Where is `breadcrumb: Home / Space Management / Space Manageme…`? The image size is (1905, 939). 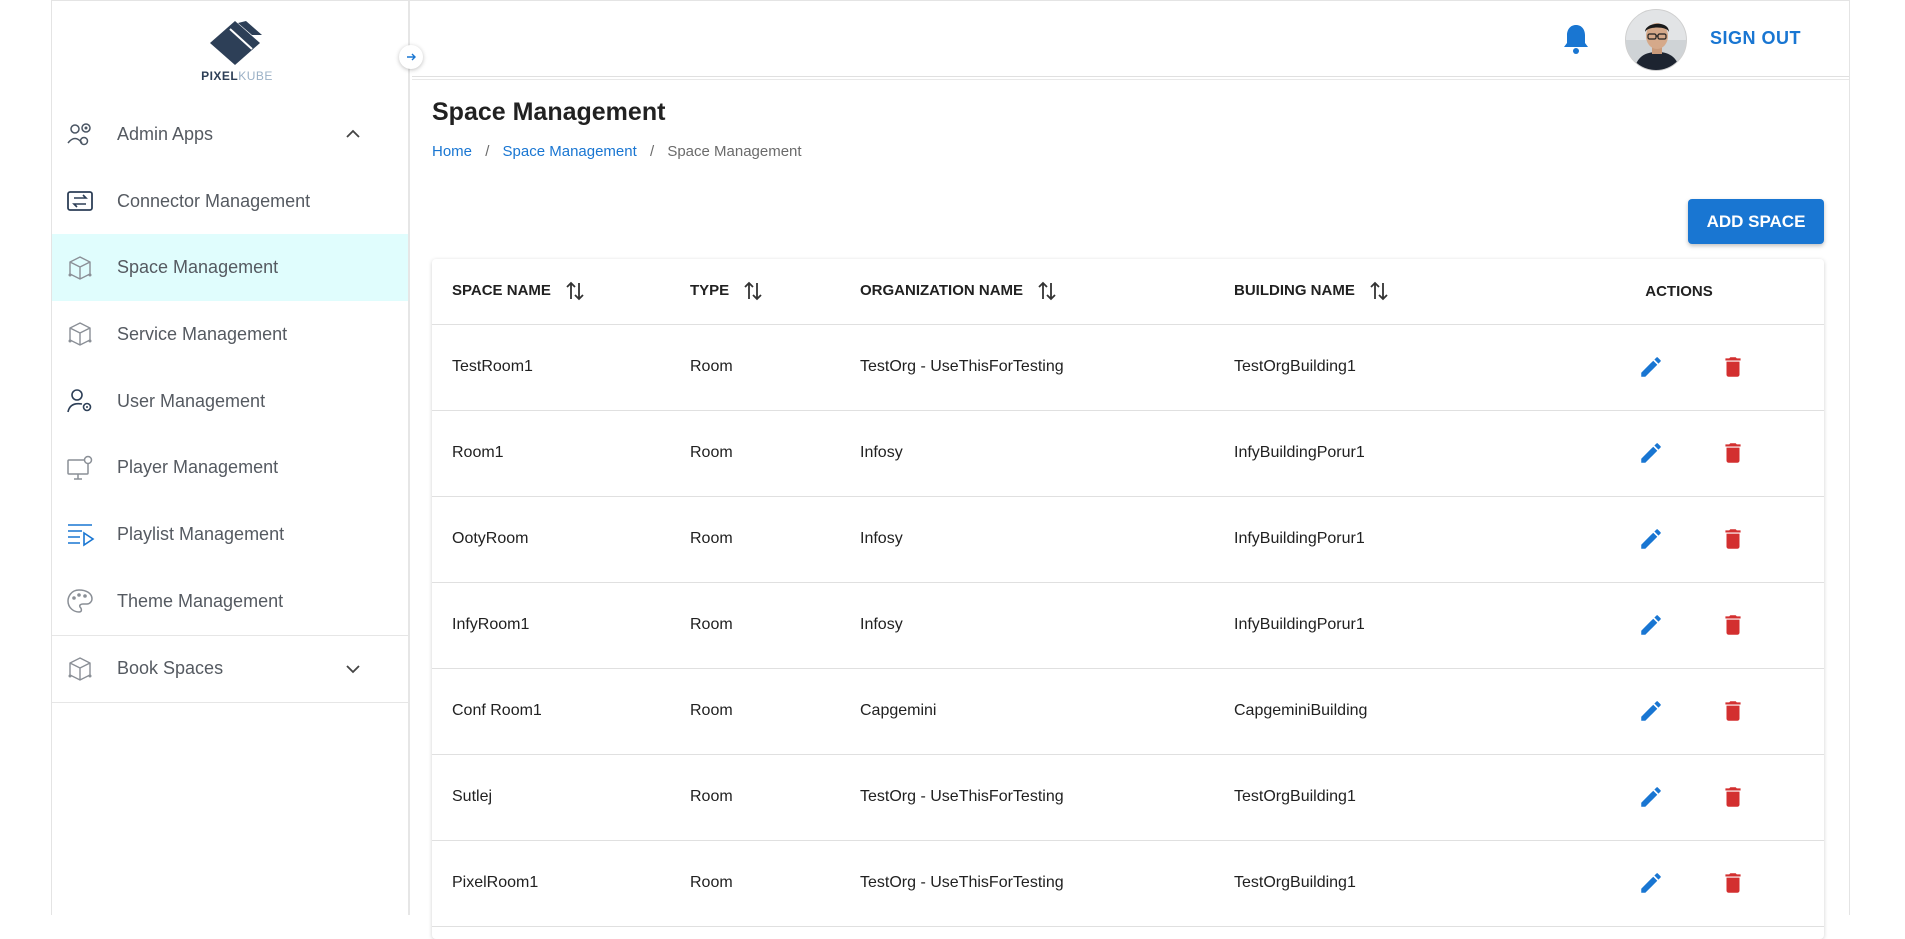
breadcrumb: Home / Space Management / Space Manageme… is located at coordinates (617, 151).